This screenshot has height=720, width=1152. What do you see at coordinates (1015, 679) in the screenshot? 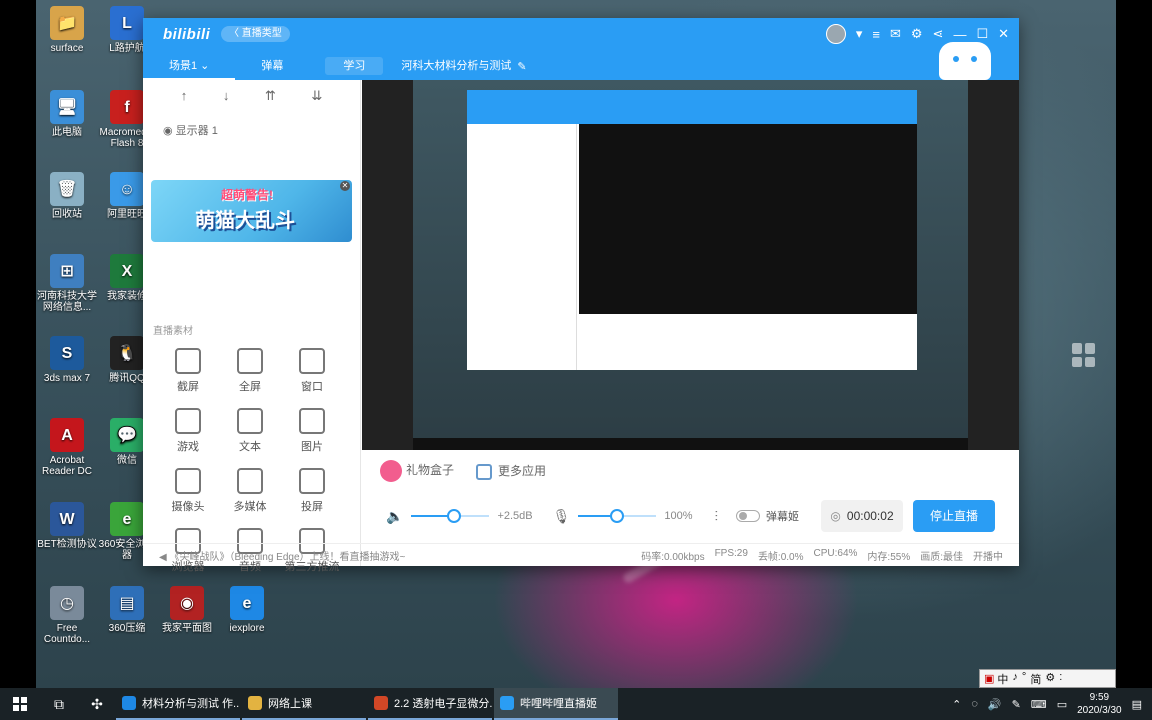
I see `ime-item: ♪` at bounding box center [1015, 679].